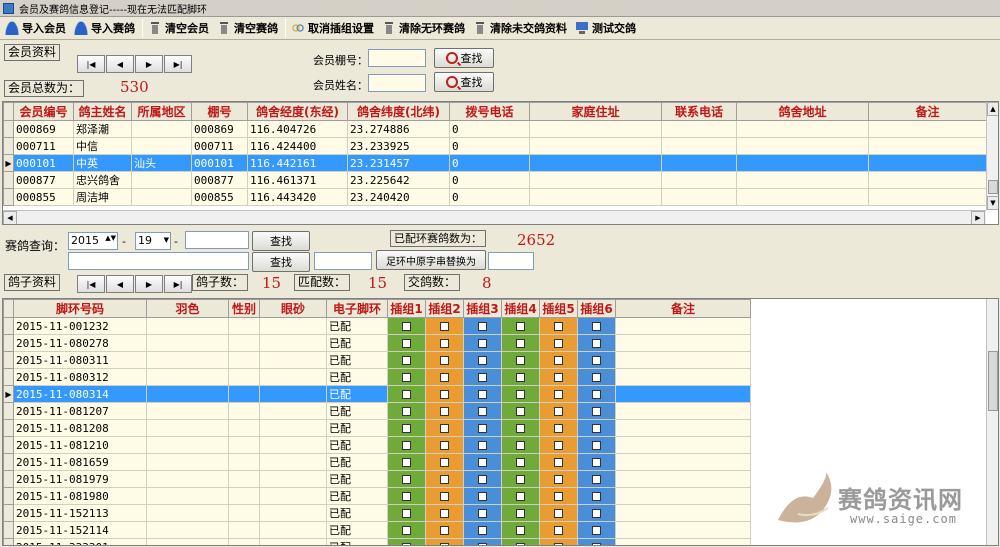  I want to click on member-cell: 汕头, so click(161, 163).